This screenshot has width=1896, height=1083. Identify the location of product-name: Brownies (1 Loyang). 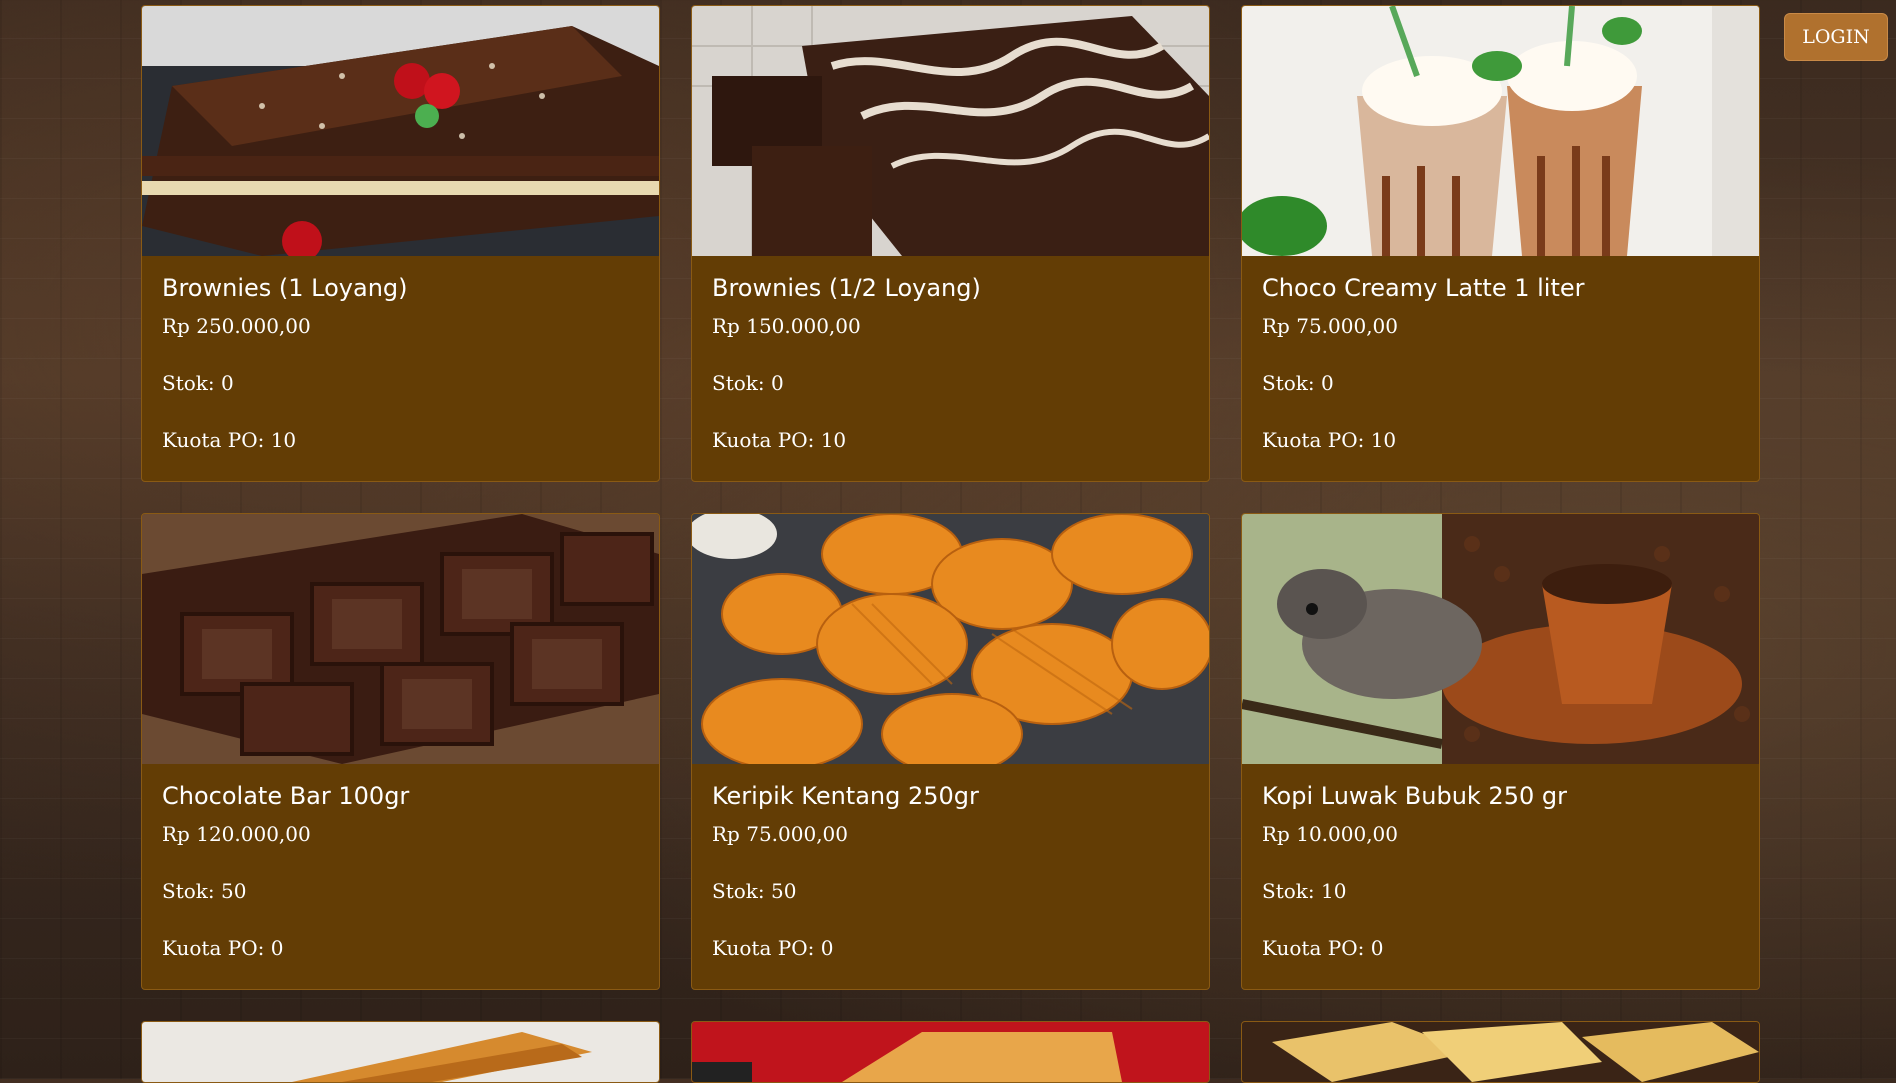
(400, 288).